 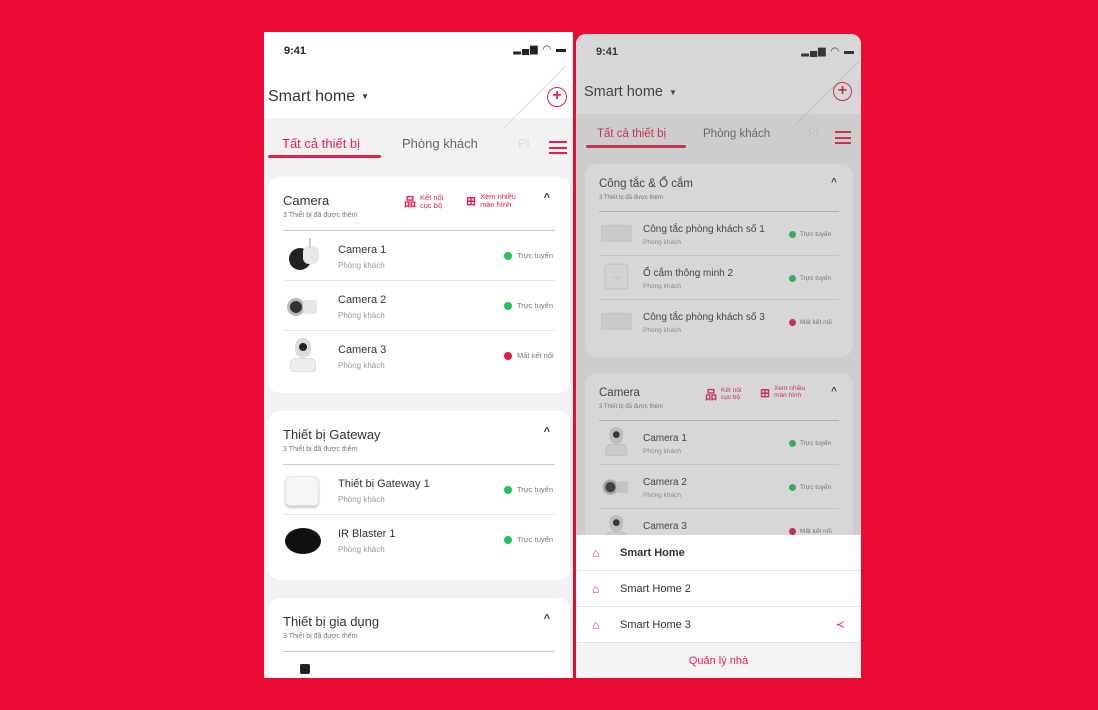 What do you see at coordinates (557, 97) in the screenshot?
I see `add-device-button: +` at bounding box center [557, 97].